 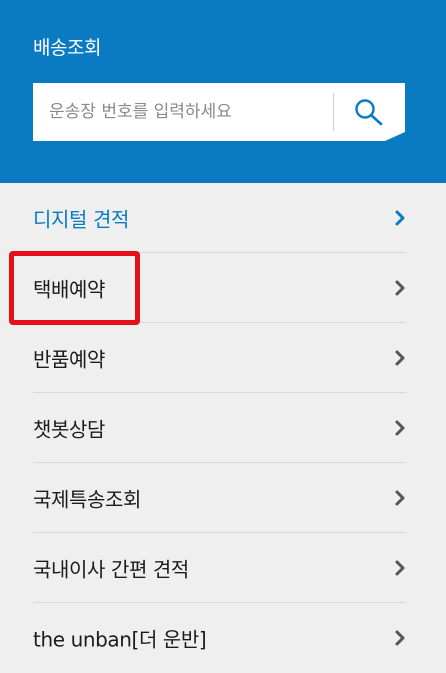 I want to click on menu-item-label: 국제특송조회, so click(x=87, y=499).